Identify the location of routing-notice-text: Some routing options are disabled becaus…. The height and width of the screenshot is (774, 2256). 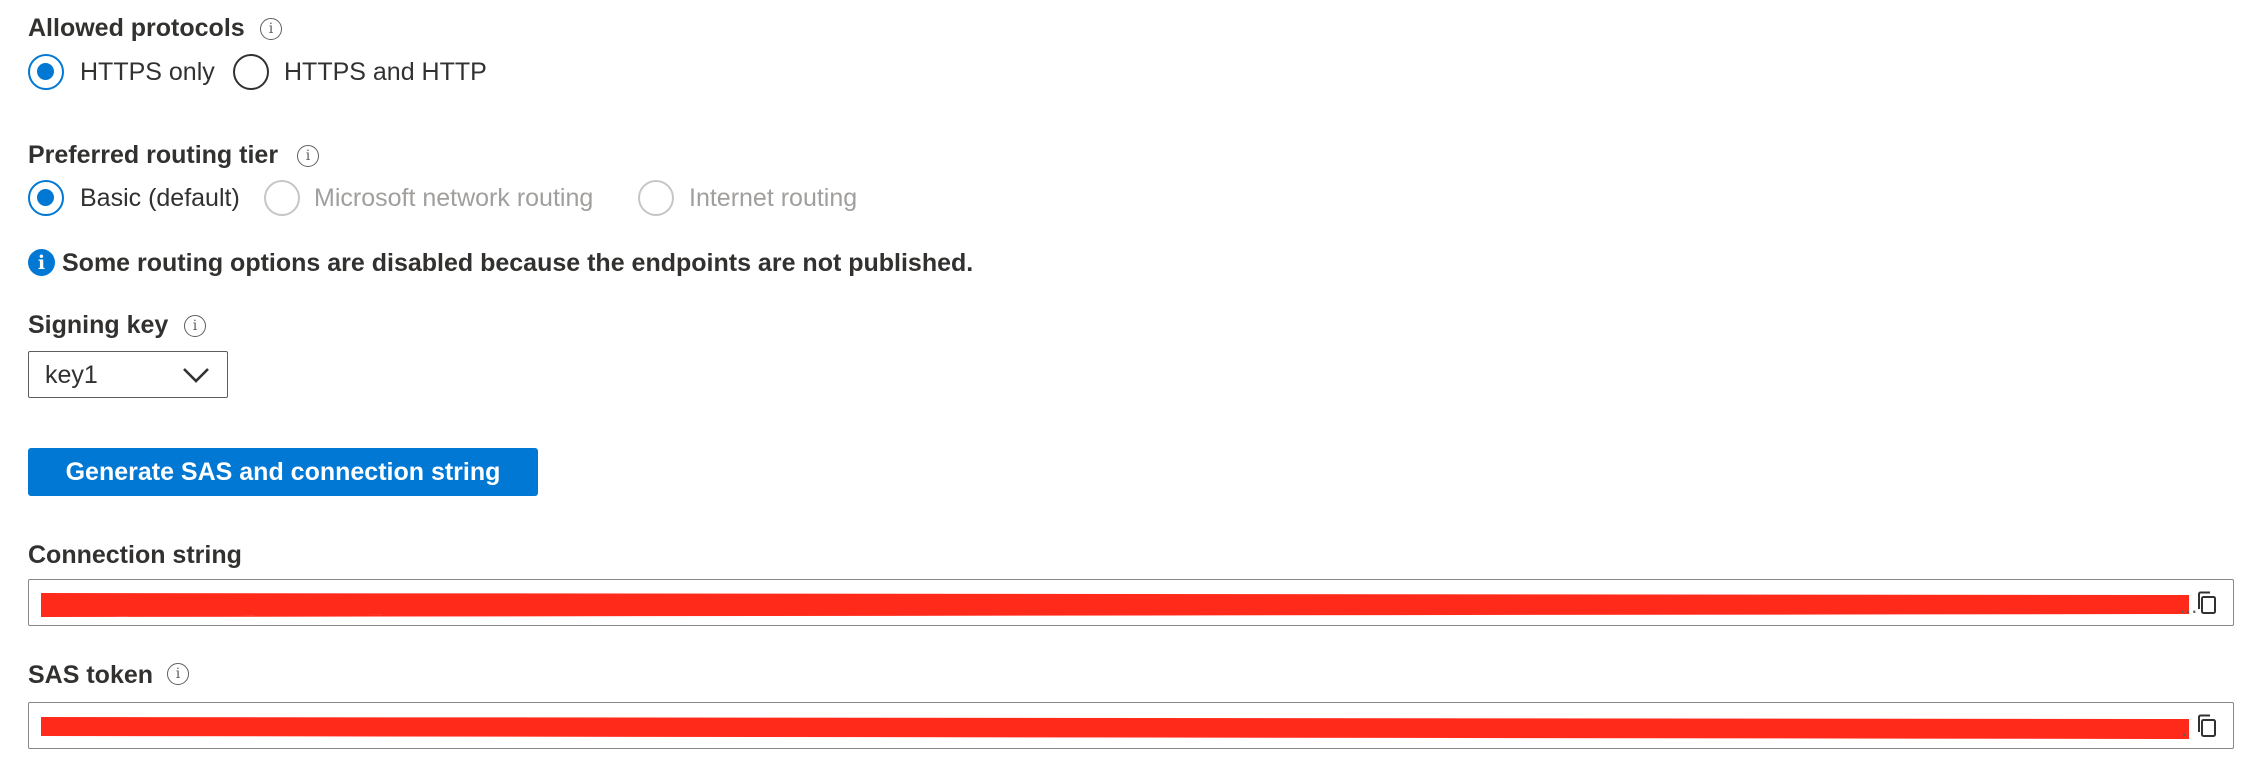
(518, 263).